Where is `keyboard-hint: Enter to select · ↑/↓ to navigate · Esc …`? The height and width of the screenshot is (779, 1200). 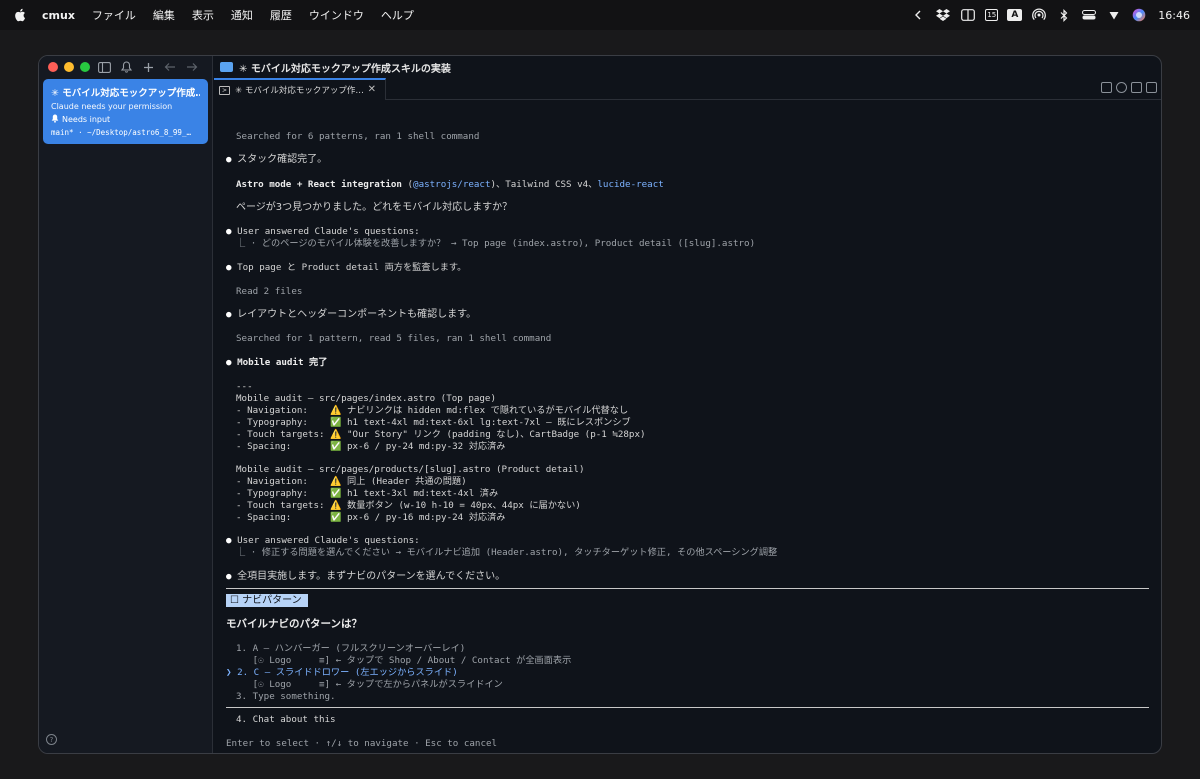 keyboard-hint: Enter to select · ↑/↓ to navigate · Esc … is located at coordinates (362, 743).